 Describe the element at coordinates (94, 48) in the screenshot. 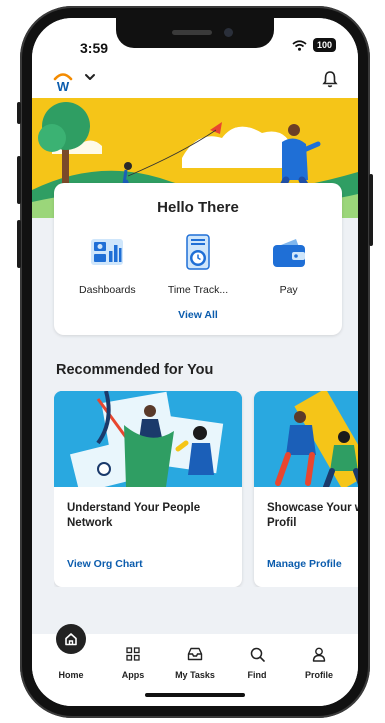

I see `status-time: 3:59` at that location.